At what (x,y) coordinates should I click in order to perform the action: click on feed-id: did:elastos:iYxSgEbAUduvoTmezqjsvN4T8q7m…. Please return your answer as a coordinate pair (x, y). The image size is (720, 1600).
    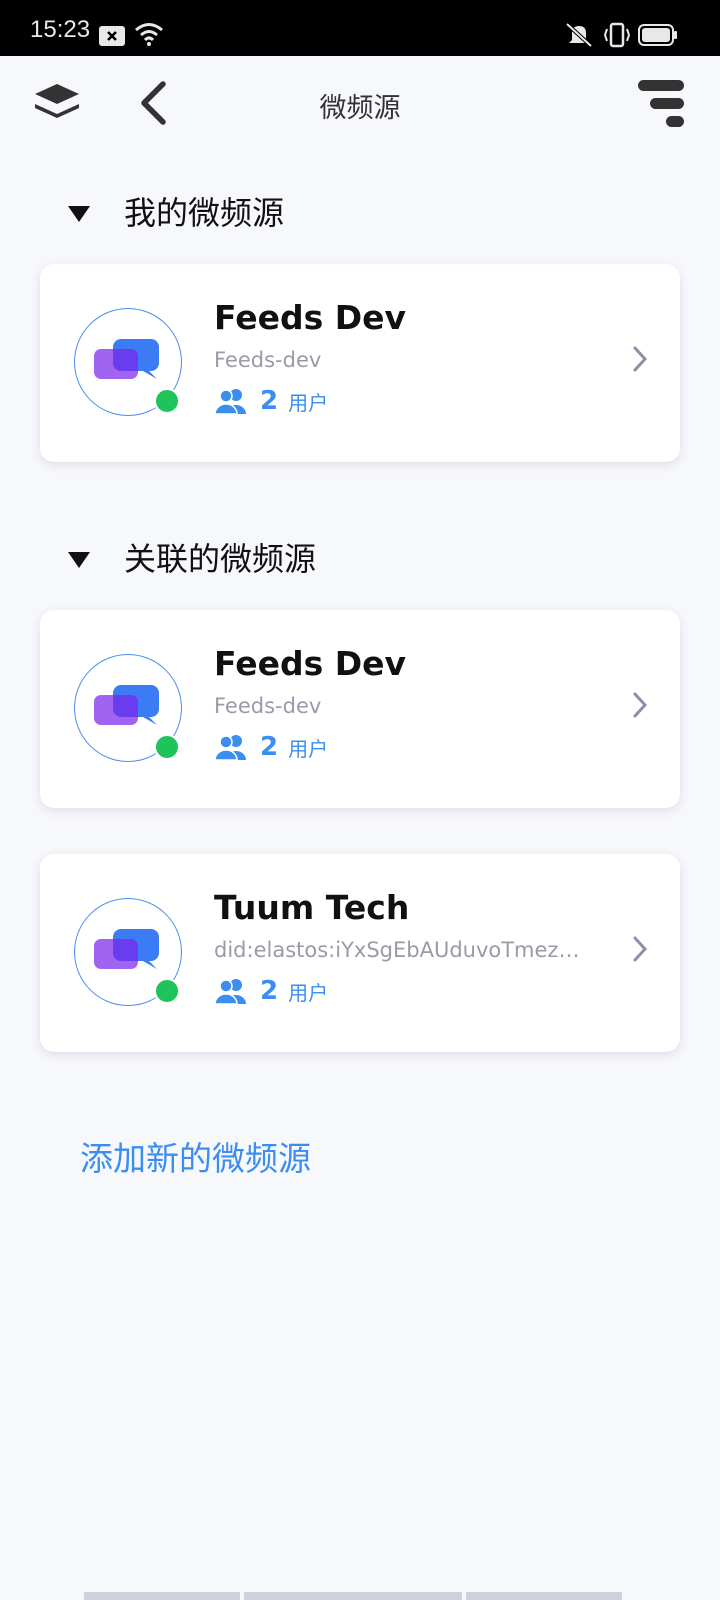
    Looking at the image, I should click on (399, 950).